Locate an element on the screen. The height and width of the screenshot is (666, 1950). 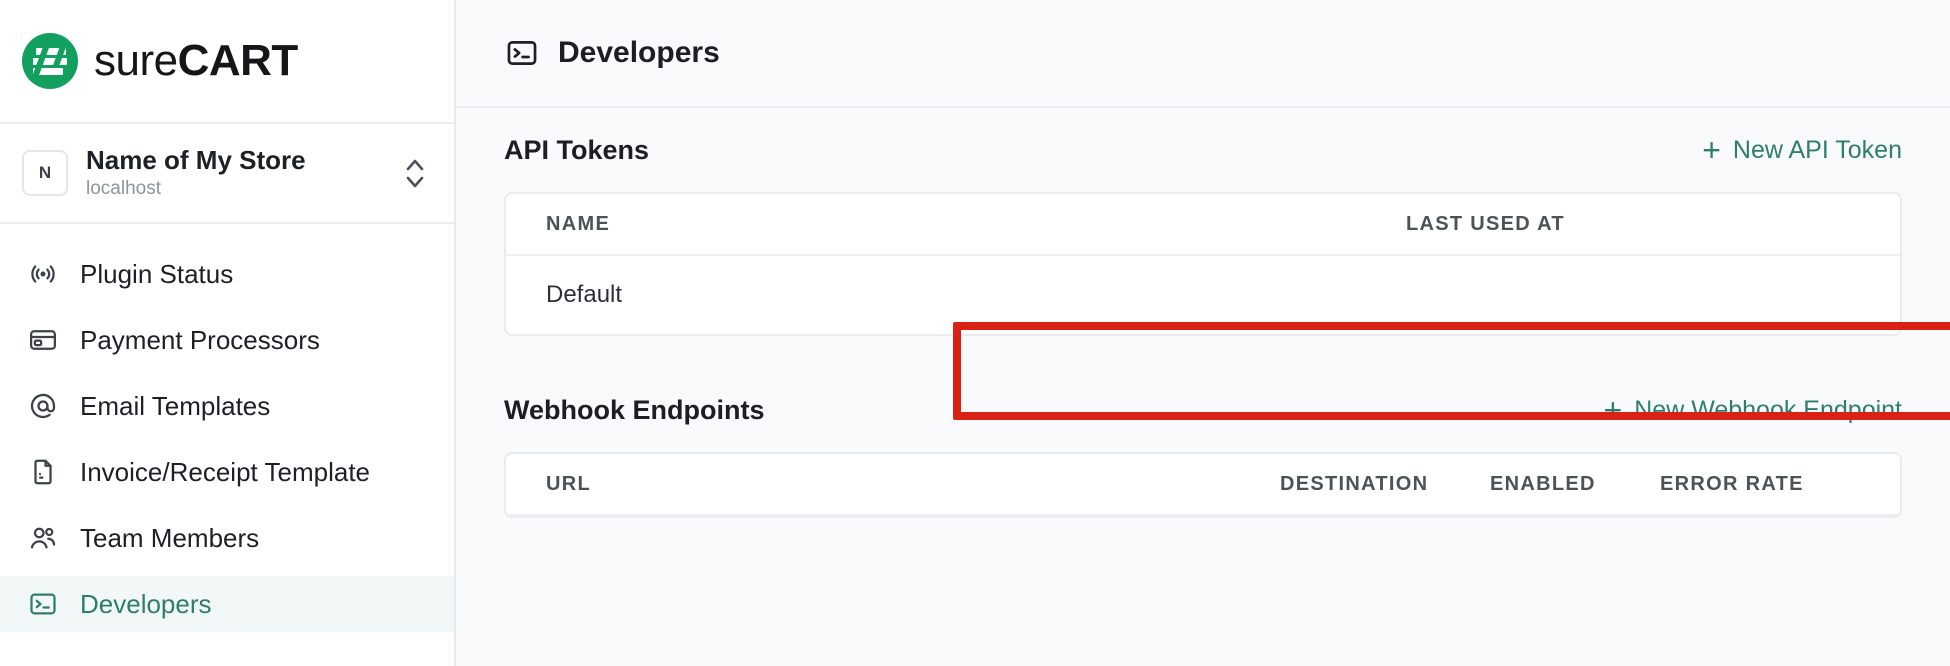
table-row: Default is located at coordinates (1203, 295).